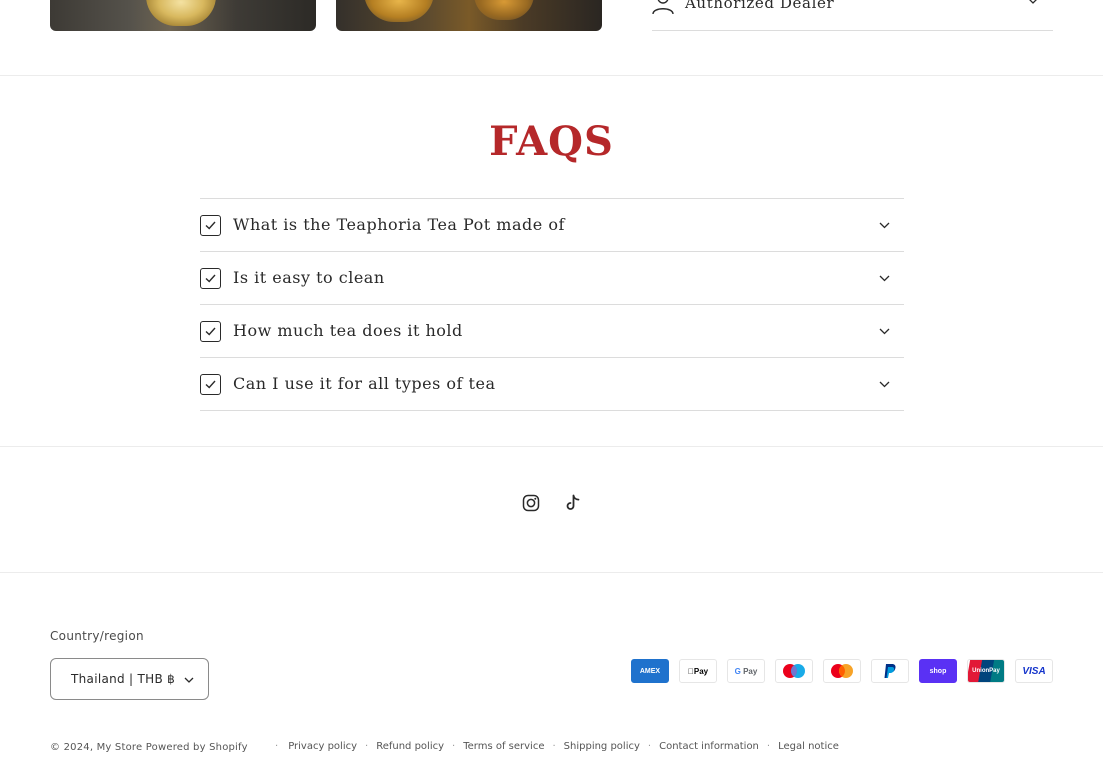 Image resolution: width=1103 pixels, height=759 pixels. I want to click on product-section-bottom: Authorized Dealer, so click(551, 37).